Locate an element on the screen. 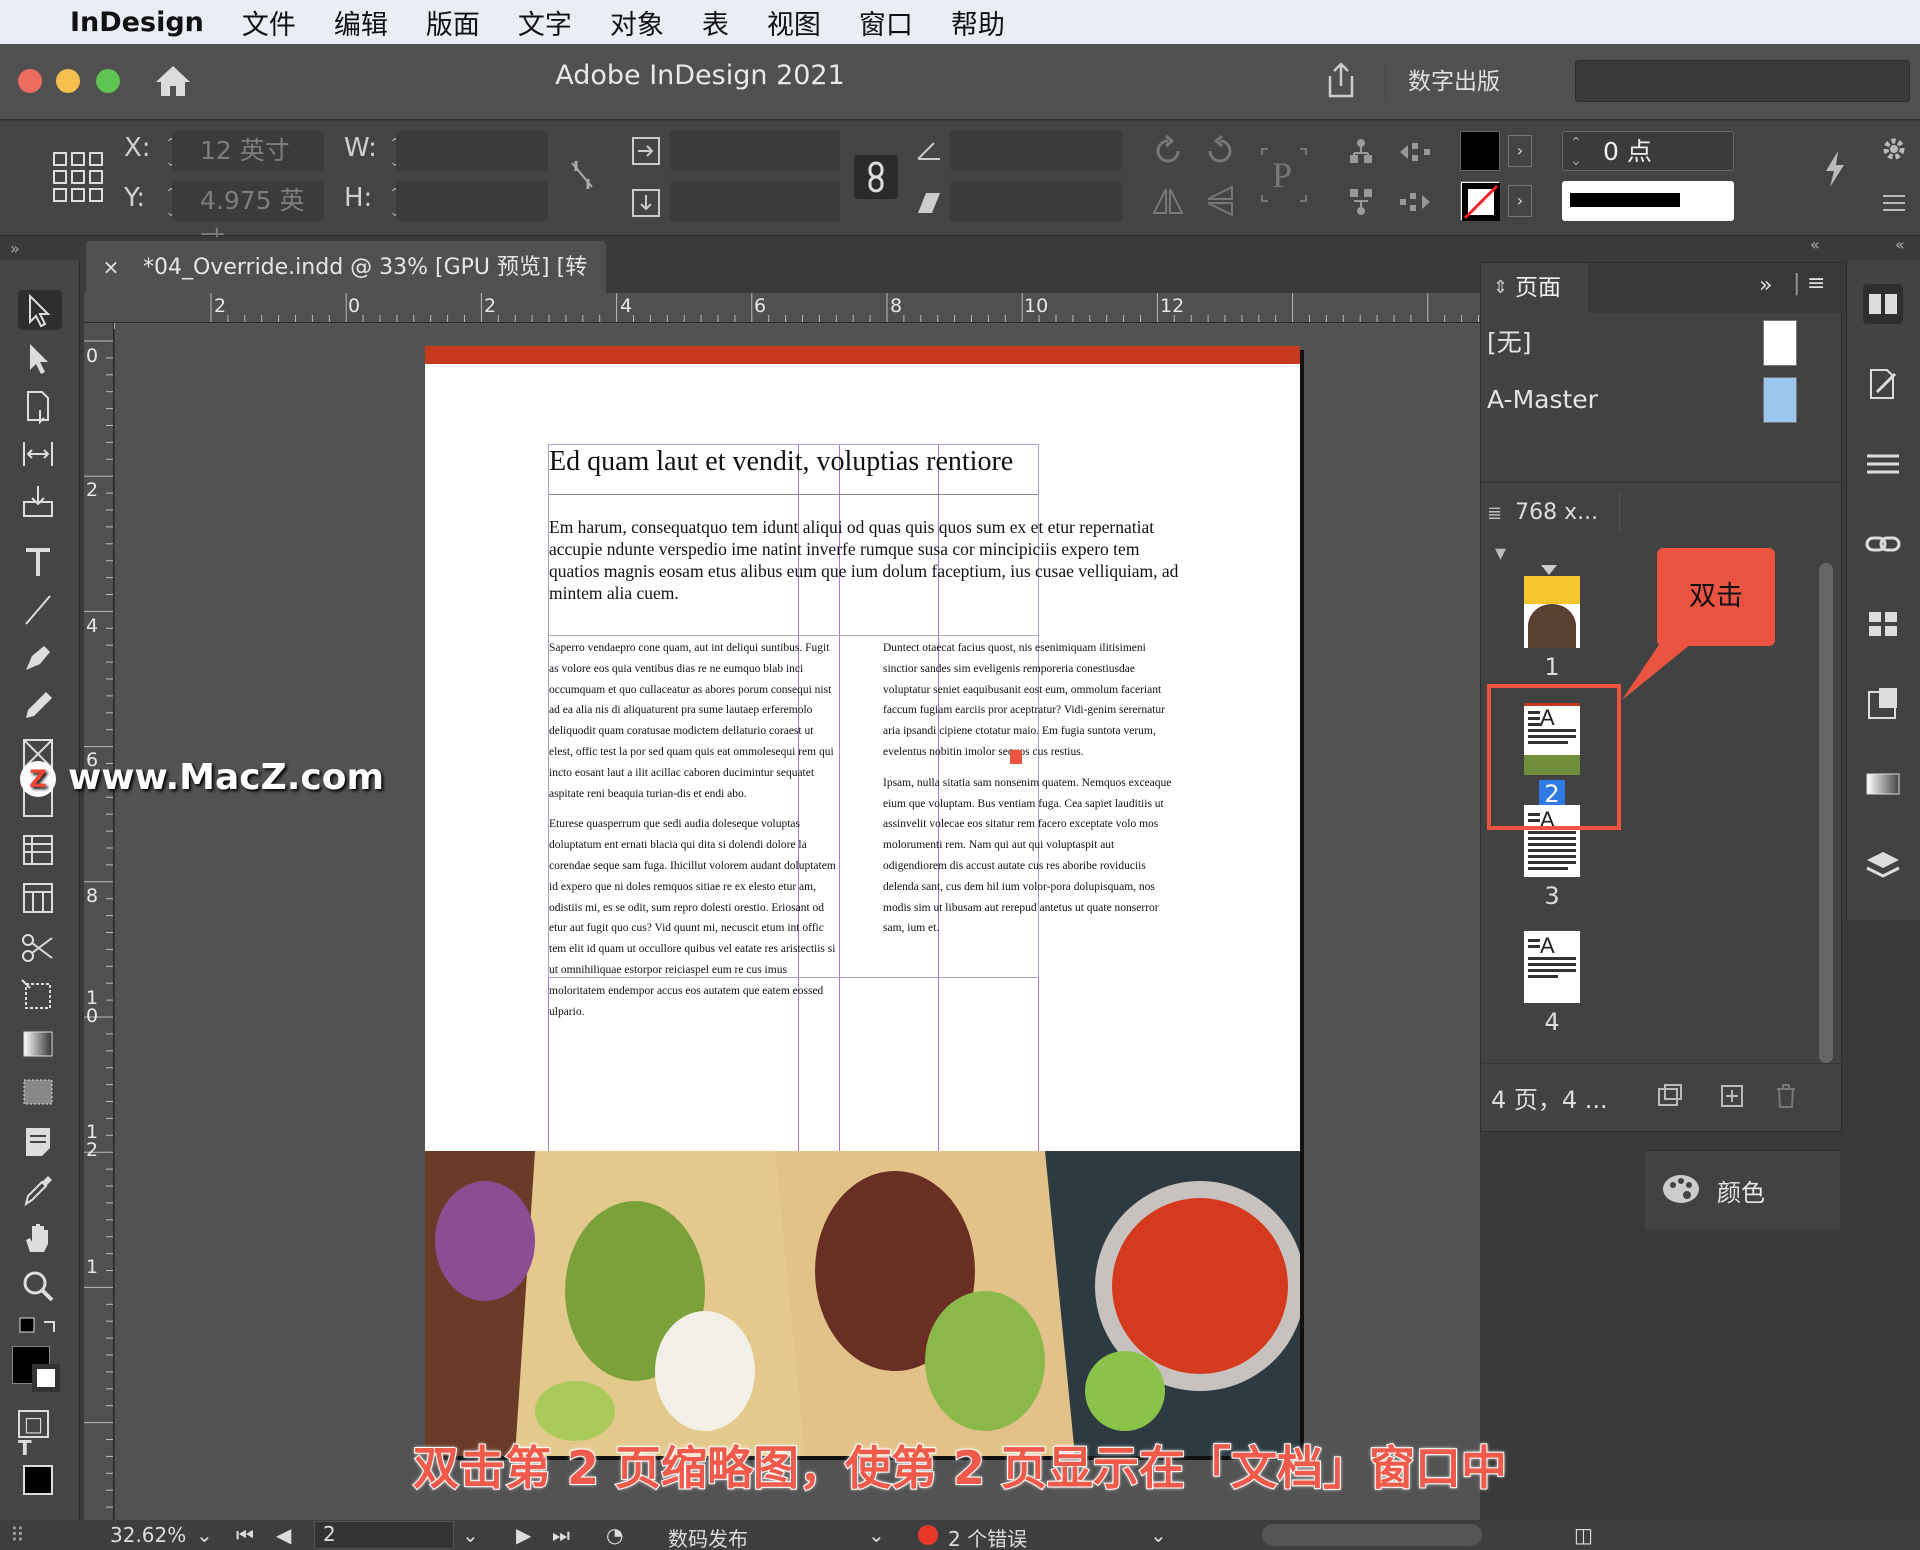 This screenshot has height=1550, width=1920. fill-swatch is located at coordinates (1480, 151).